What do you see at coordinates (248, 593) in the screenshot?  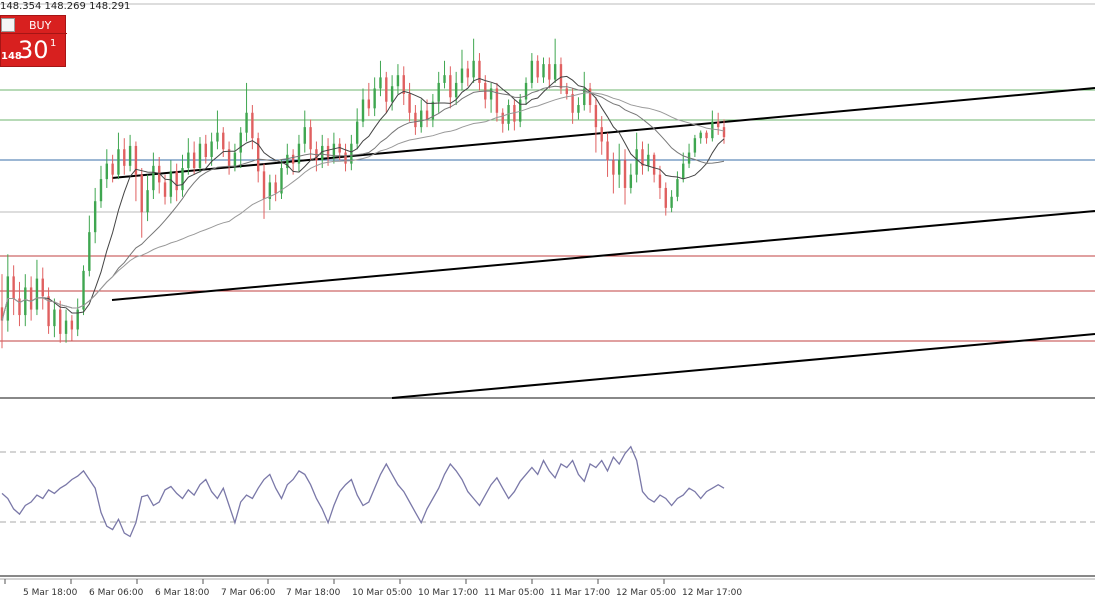 I see `x-tick-label: 7 Mar 06:00` at bounding box center [248, 593].